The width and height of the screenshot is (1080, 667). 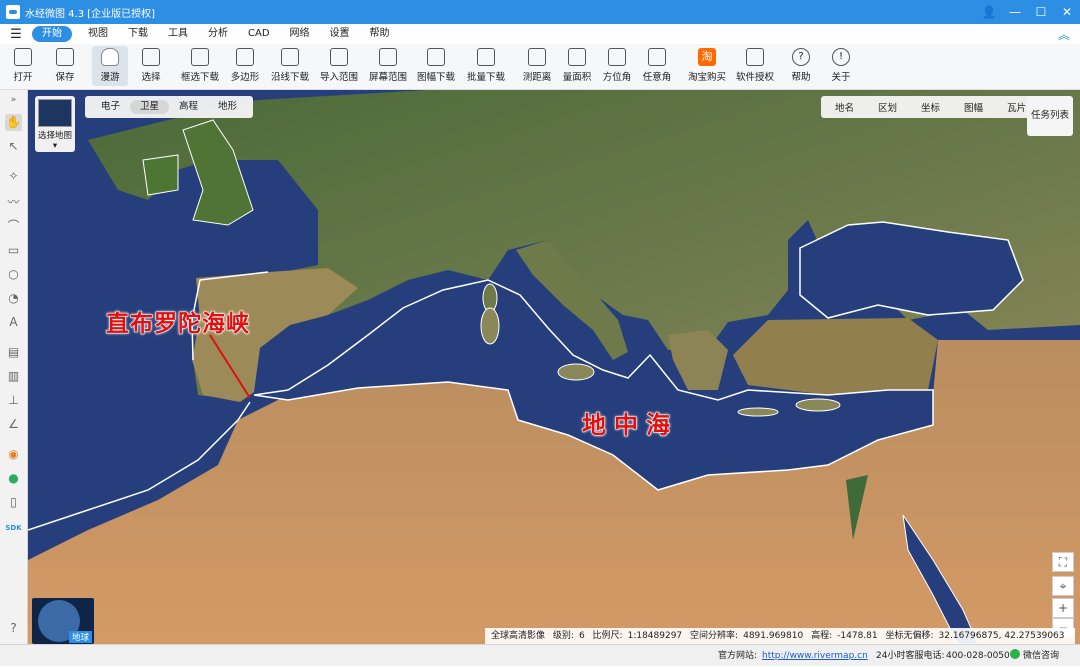 What do you see at coordinates (844, 107) in the screenshot?
I see `layer-place-names: 地名` at bounding box center [844, 107].